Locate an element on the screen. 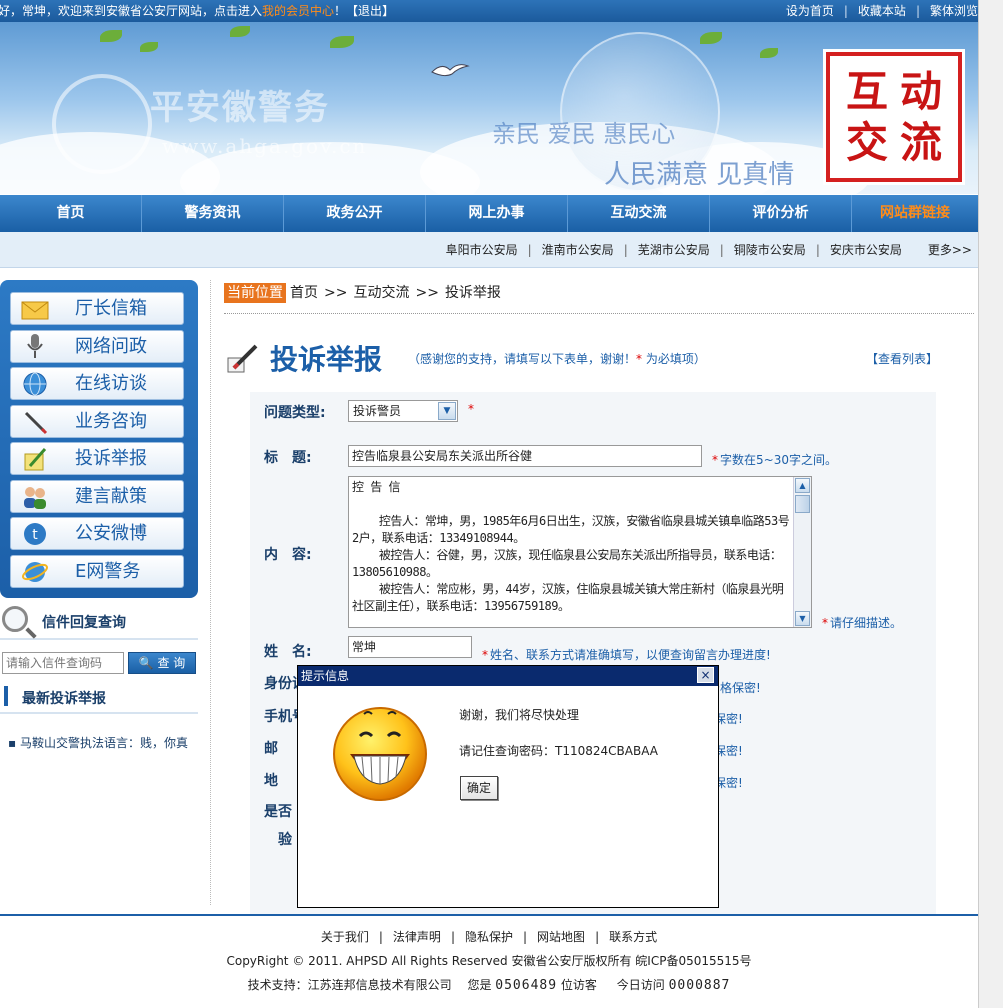  slogan-2: 人民满意 见真情 is located at coordinates (699, 175).